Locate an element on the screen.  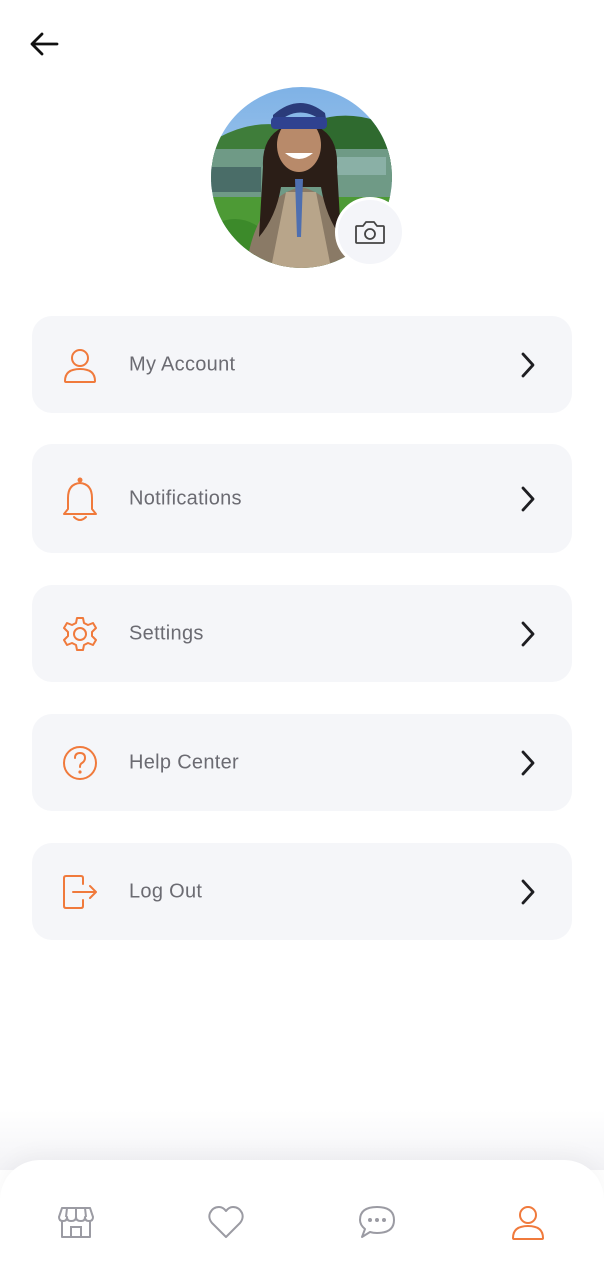
profile-avatar-section is located at coordinates (311, 179).